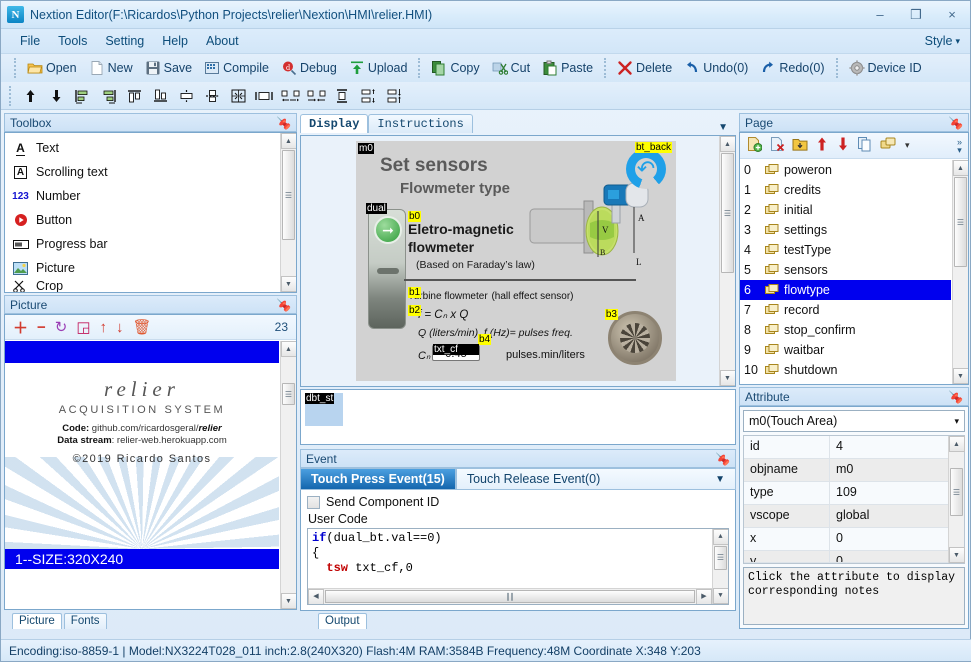  What do you see at coordinates (334, 123) in the screenshot?
I see `tab-display: Display` at bounding box center [334, 123].